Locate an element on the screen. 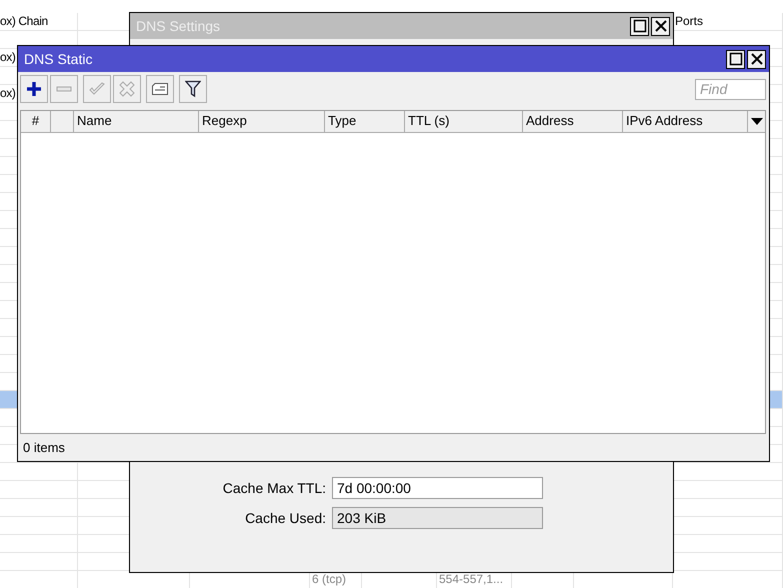  minus-icon is located at coordinates (64, 89).